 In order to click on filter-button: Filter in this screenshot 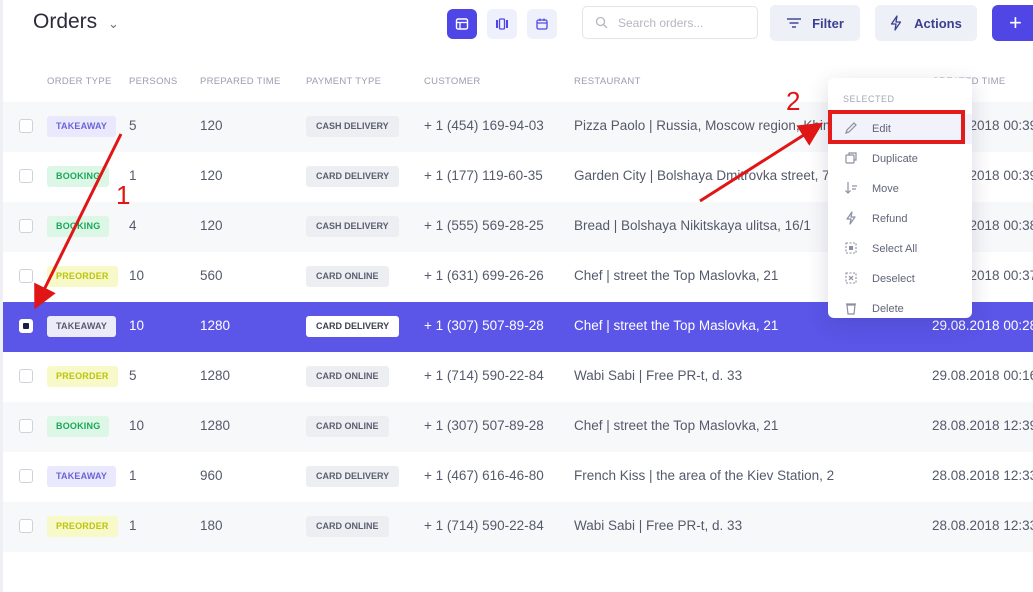, I will do `click(815, 23)`.